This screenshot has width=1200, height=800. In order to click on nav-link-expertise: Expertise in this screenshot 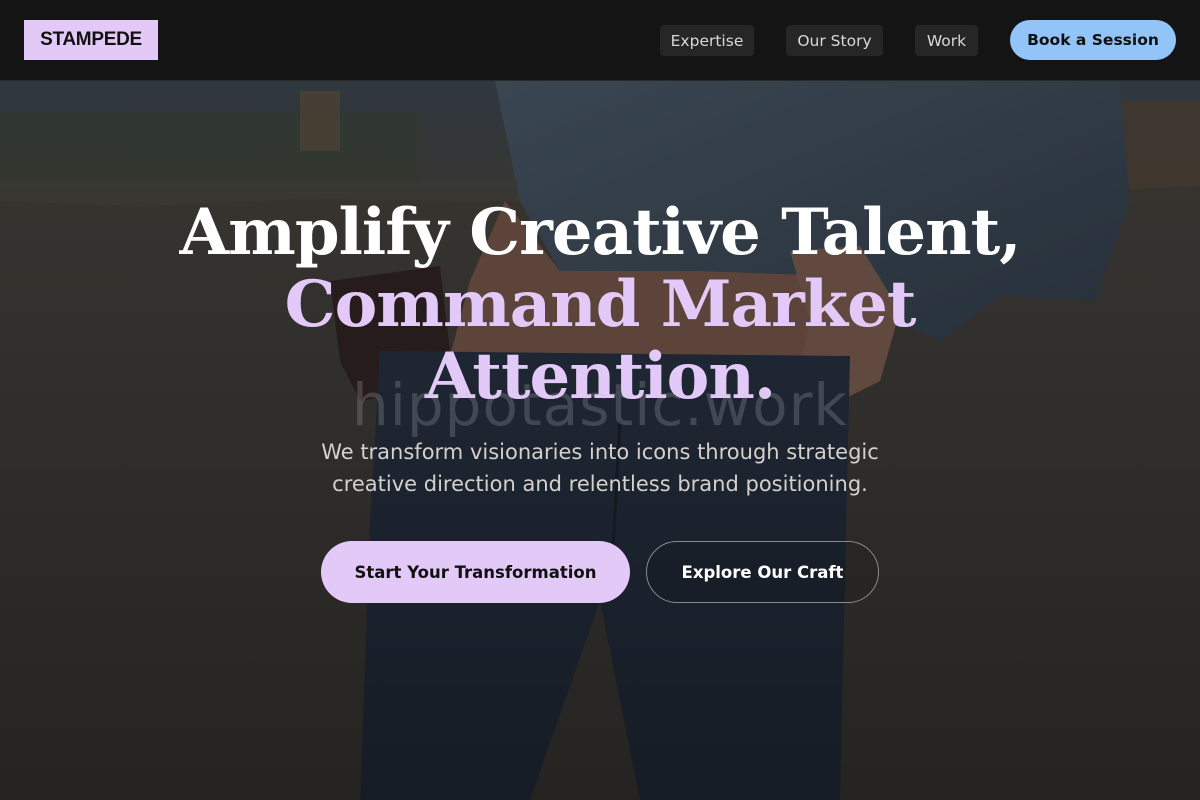, I will do `click(707, 40)`.